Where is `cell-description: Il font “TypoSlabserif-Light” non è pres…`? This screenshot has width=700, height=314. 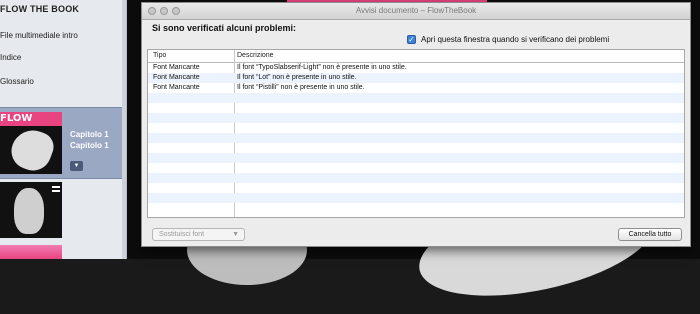 cell-description: Il font “TypoSlabserif-Light” non è pres… is located at coordinates (322, 67).